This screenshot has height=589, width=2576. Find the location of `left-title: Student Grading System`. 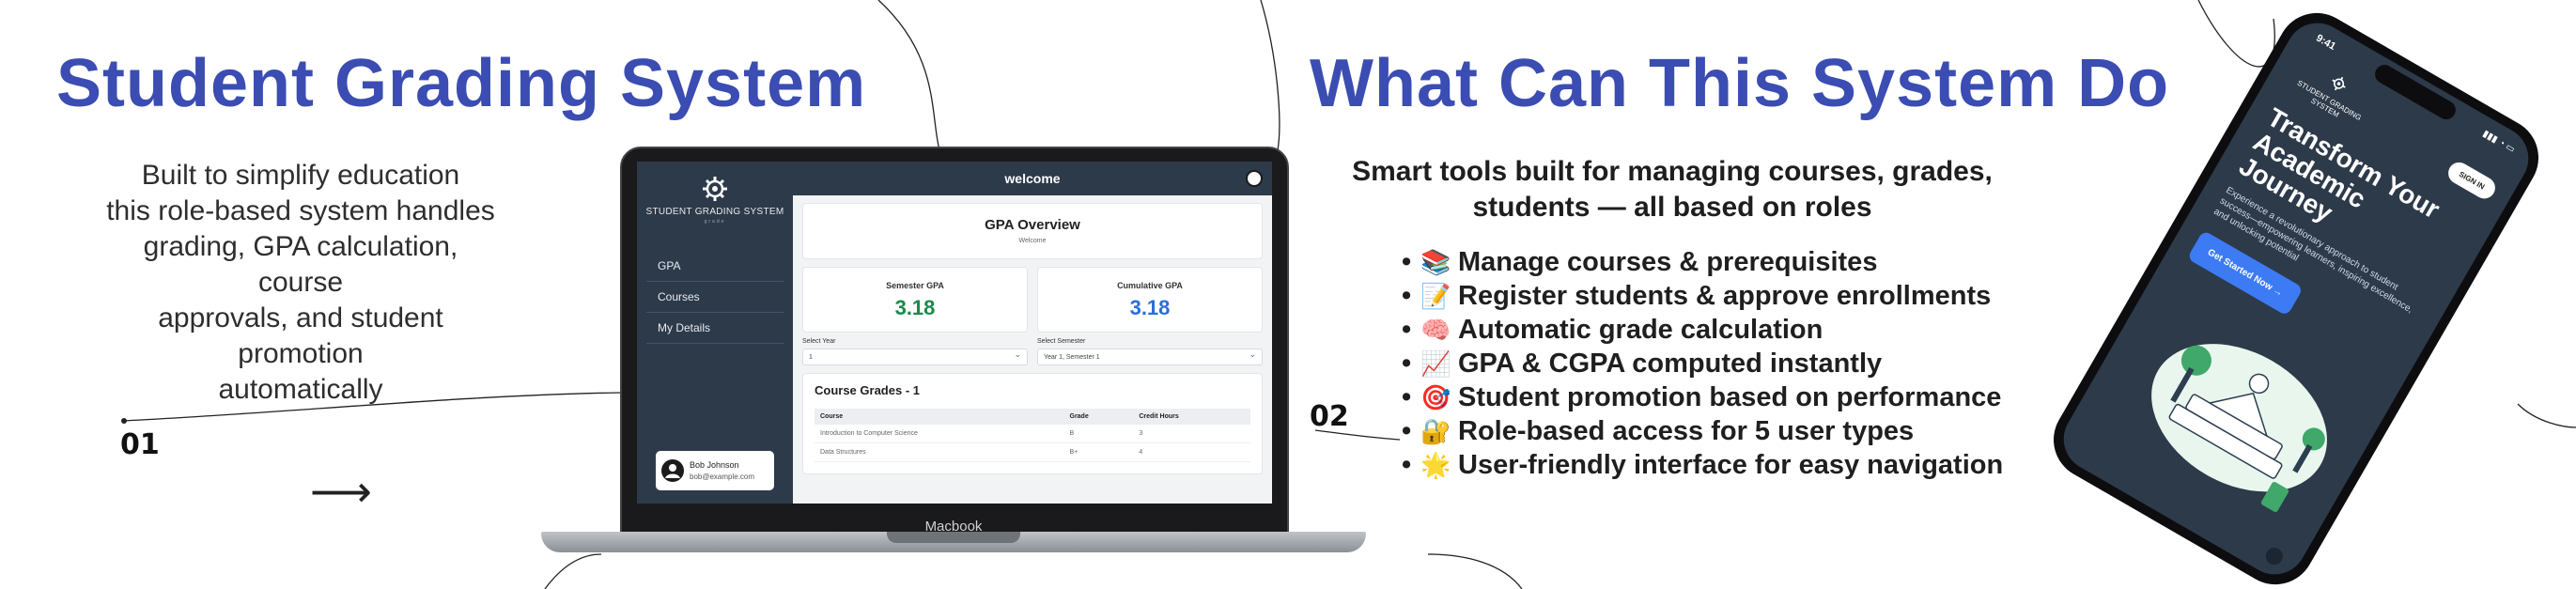

left-title: Student Grading System is located at coordinates (461, 83).